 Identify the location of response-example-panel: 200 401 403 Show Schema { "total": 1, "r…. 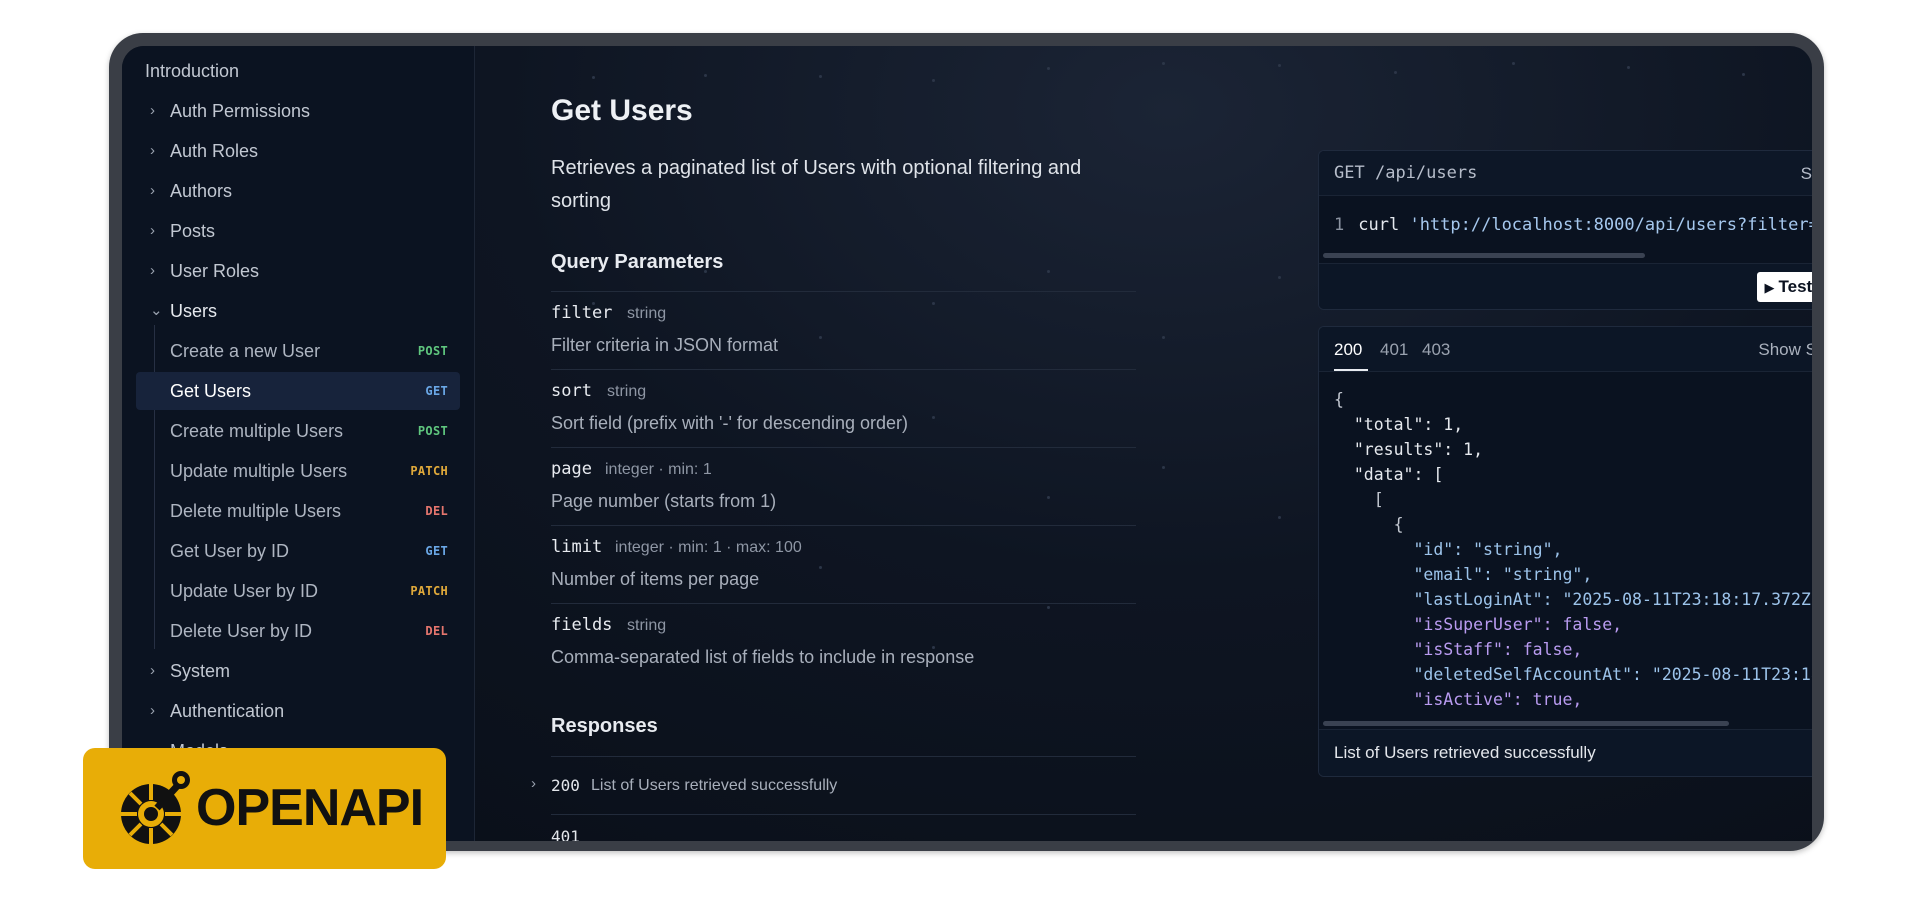
(1565, 551).